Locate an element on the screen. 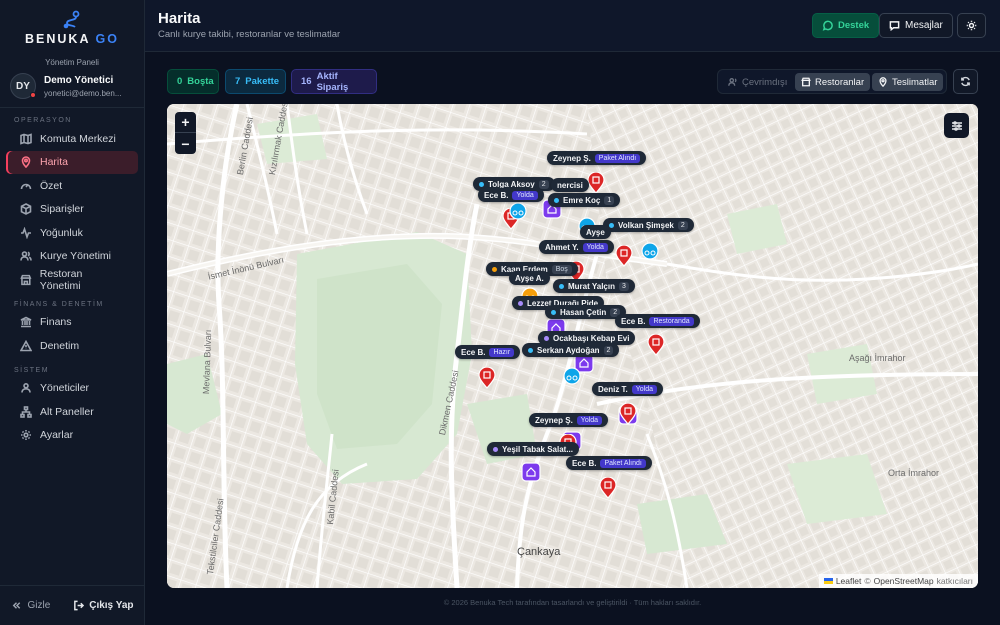  logout-button: Çıkış Yap is located at coordinates (103, 605).